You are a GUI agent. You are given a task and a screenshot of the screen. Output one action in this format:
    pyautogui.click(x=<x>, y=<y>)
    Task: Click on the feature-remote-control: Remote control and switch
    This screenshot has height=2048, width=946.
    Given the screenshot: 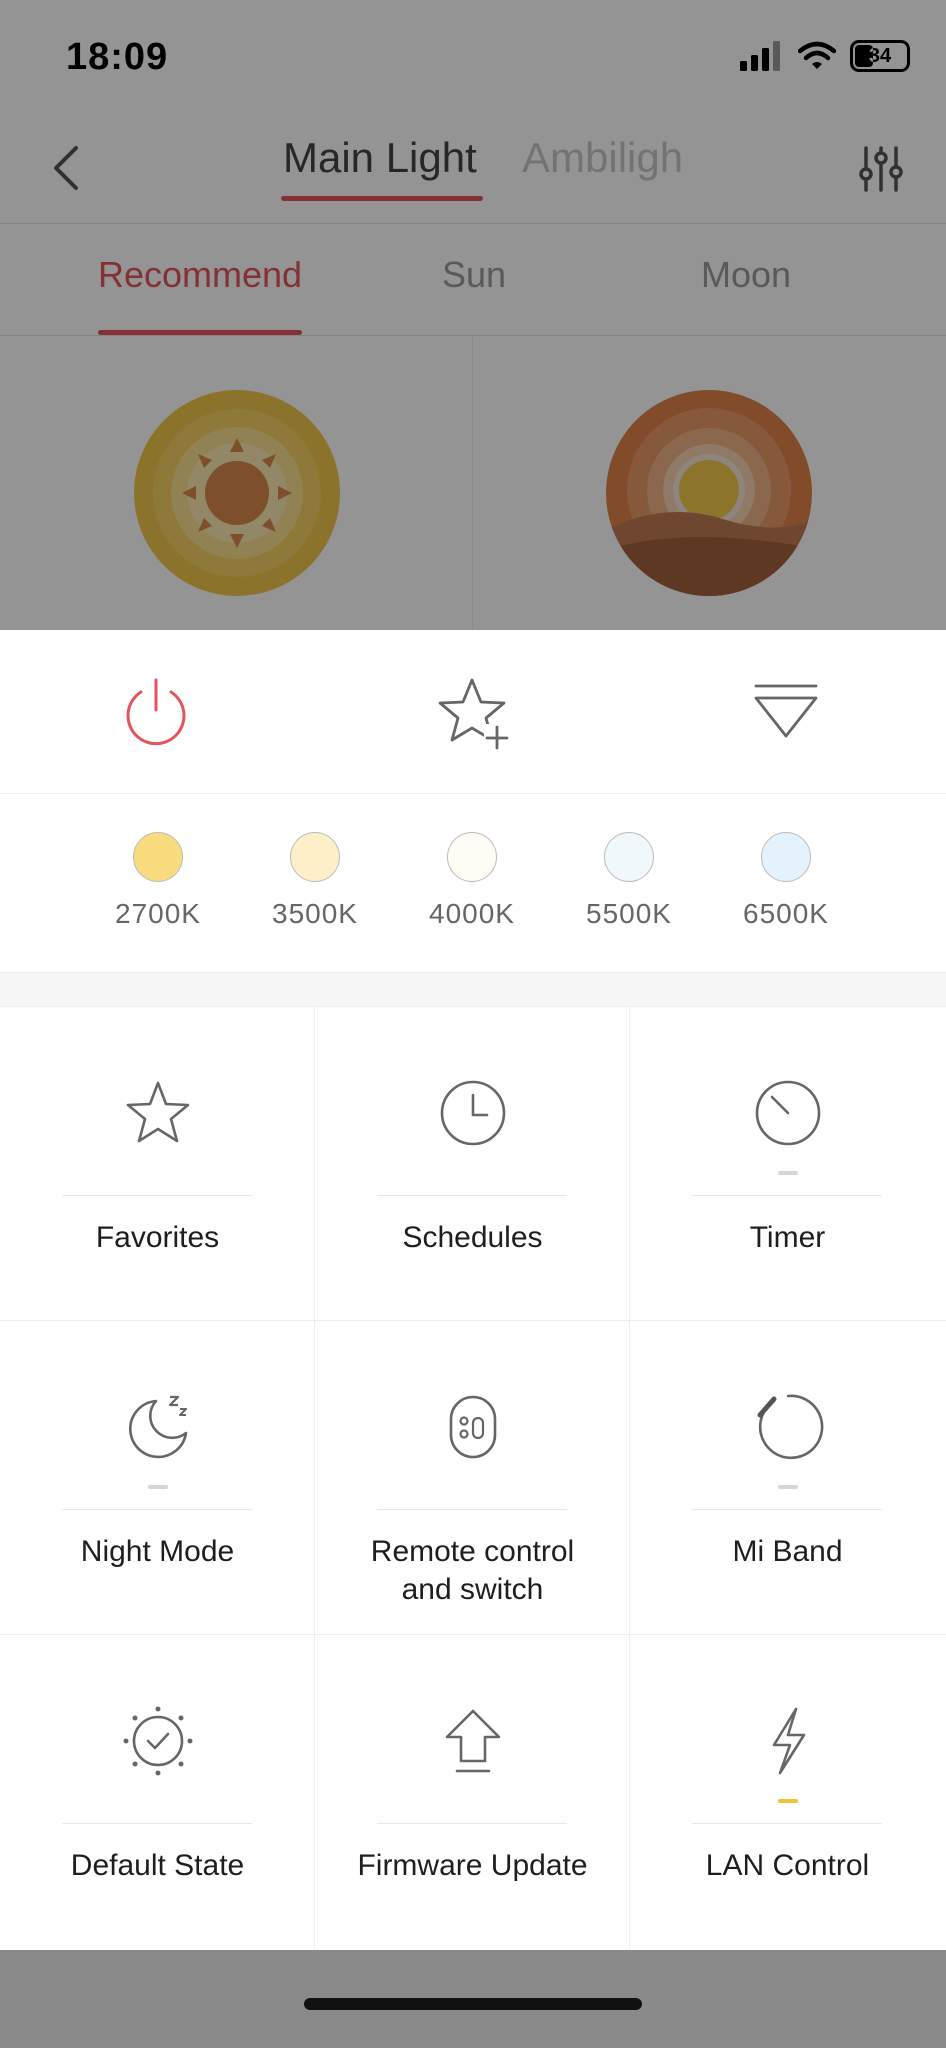 What is the action you would take?
    pyautogui.click(x=472, y=1478)
    